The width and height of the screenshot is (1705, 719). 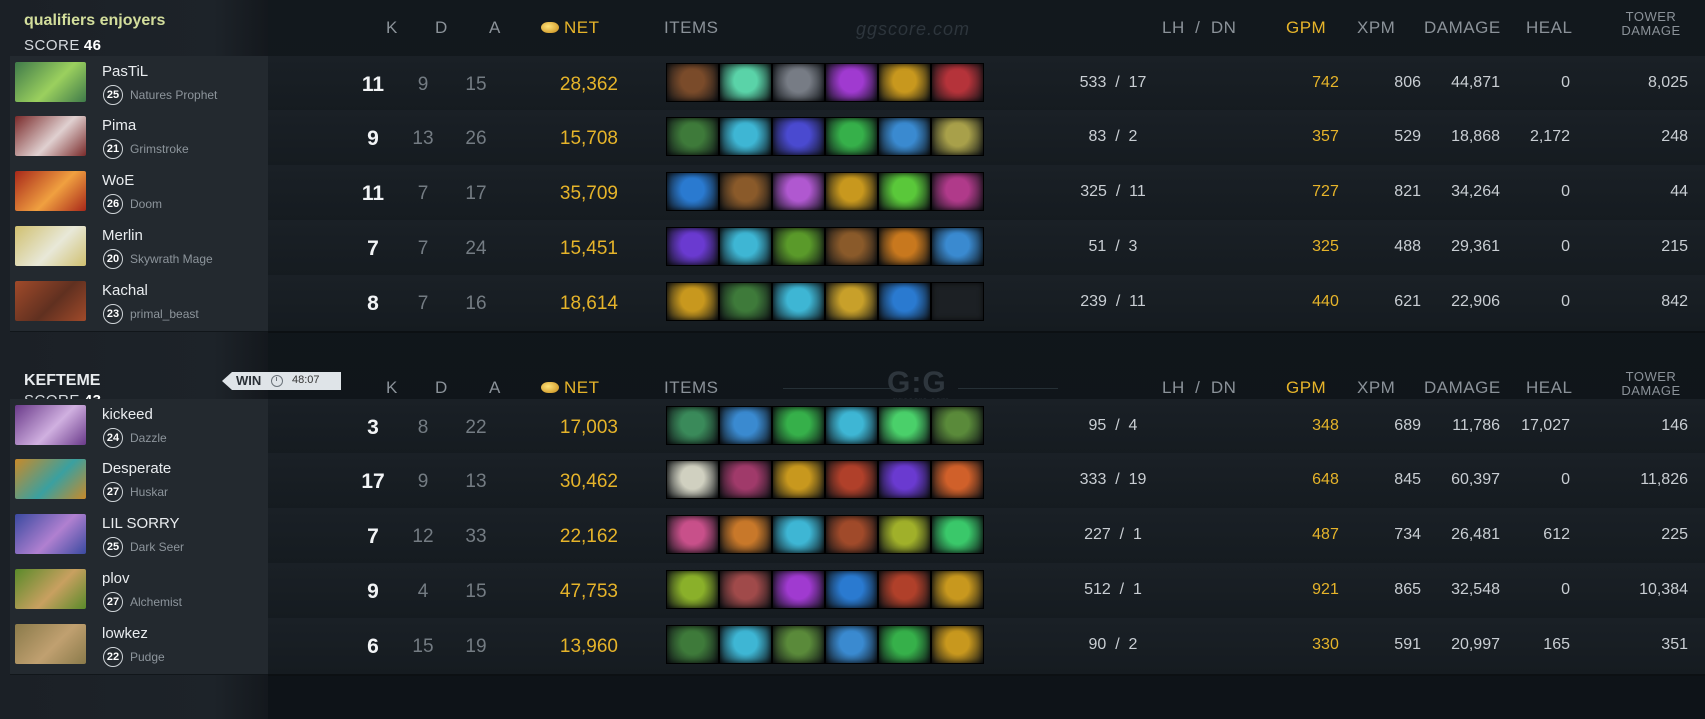 What do you see at coordinates (139, 481) in the screenshot?
I see `player-card: Desperate 27 Huskar` at bounding box center [139, 481].